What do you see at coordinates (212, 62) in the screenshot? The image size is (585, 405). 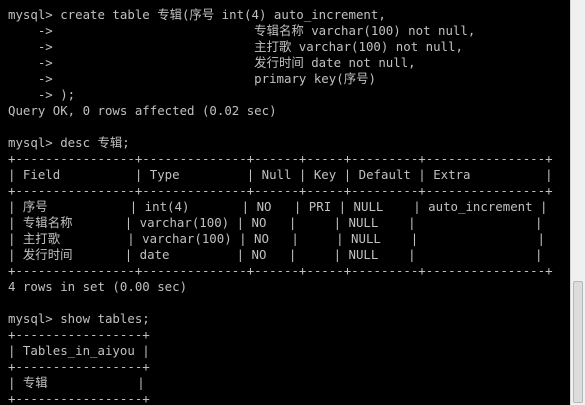 I see `console-line: -> 发行时间 date not null,` at bounding box center [212, 62].